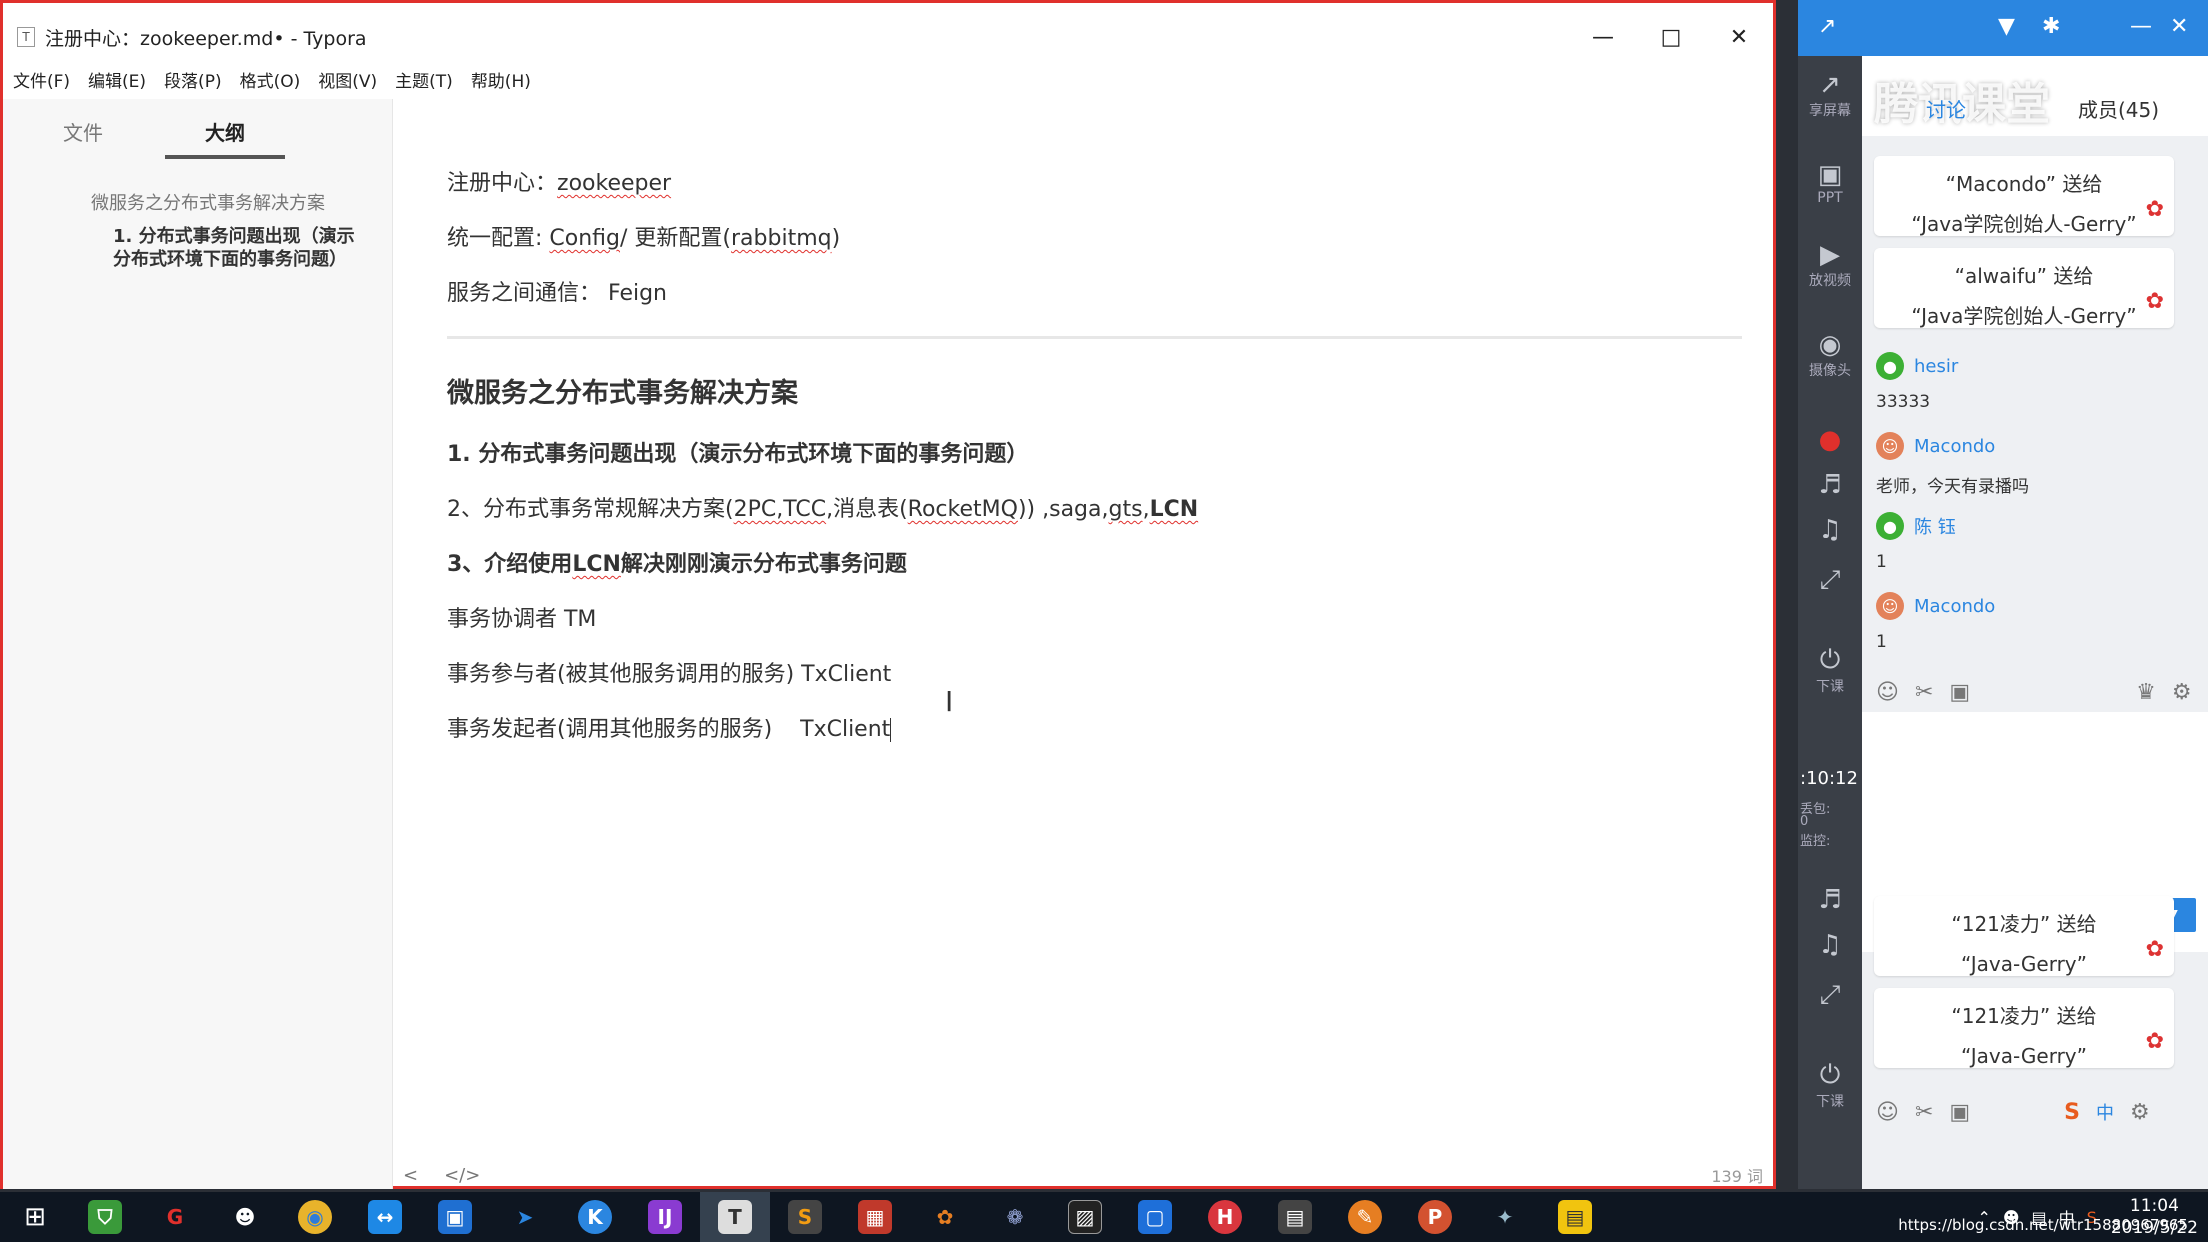 The height and width of the screenshot is (1242, 2208). I want to click on close-icon: ✕, so click(2179, 26).